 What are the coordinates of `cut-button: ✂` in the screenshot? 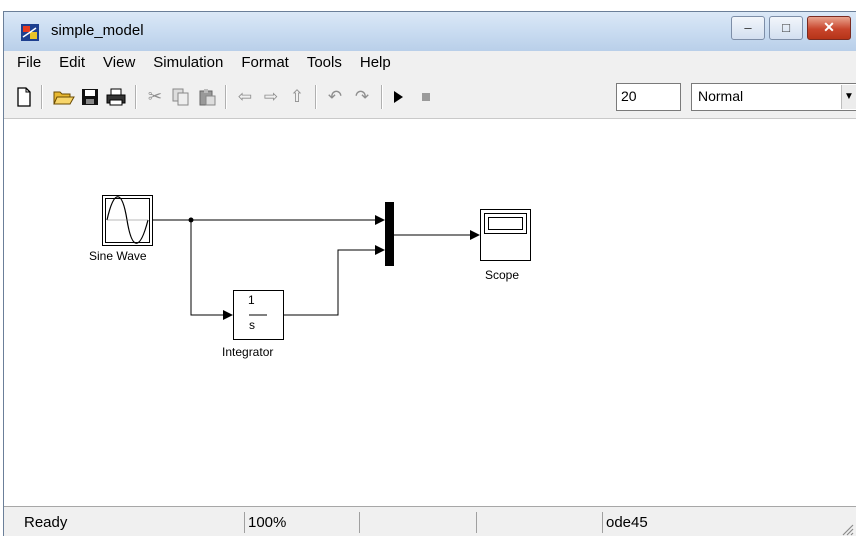 It's located at (155, 97).